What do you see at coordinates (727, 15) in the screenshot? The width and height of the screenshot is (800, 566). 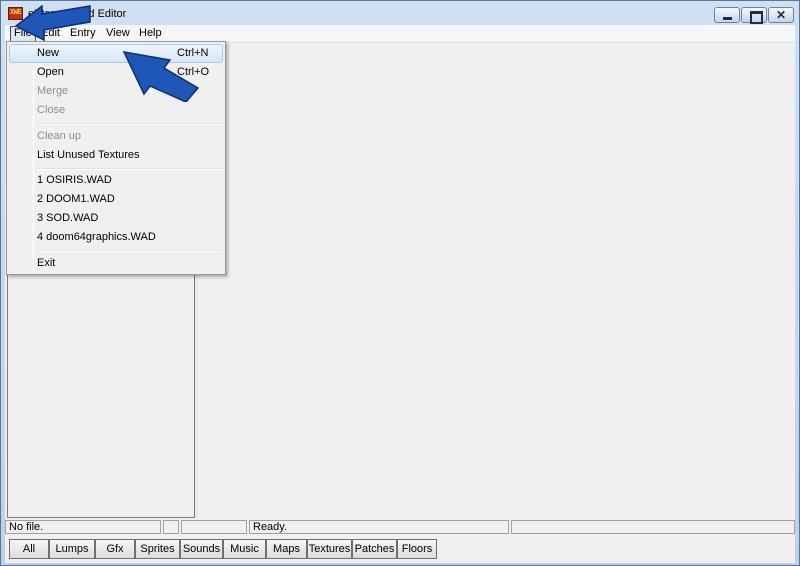 I see `minimize-button` at bounding box center [727, 15].